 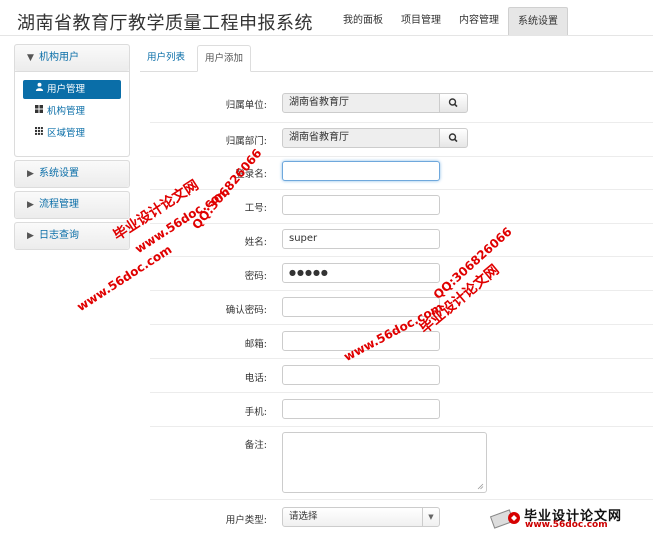 What do you see at coordinates (41, 111) in the screenshot?
I see `grid-icon` at bounding box center [41, 111].